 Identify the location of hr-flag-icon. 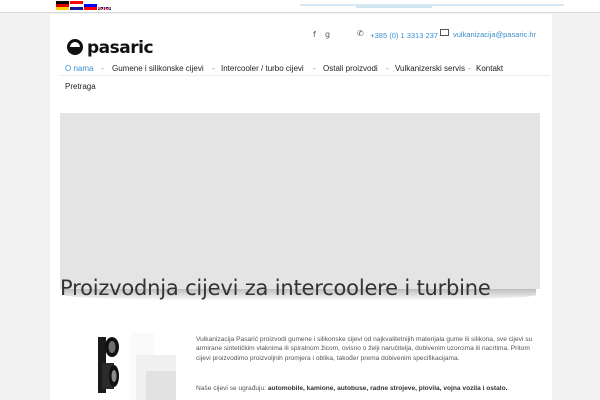
(76, 5).